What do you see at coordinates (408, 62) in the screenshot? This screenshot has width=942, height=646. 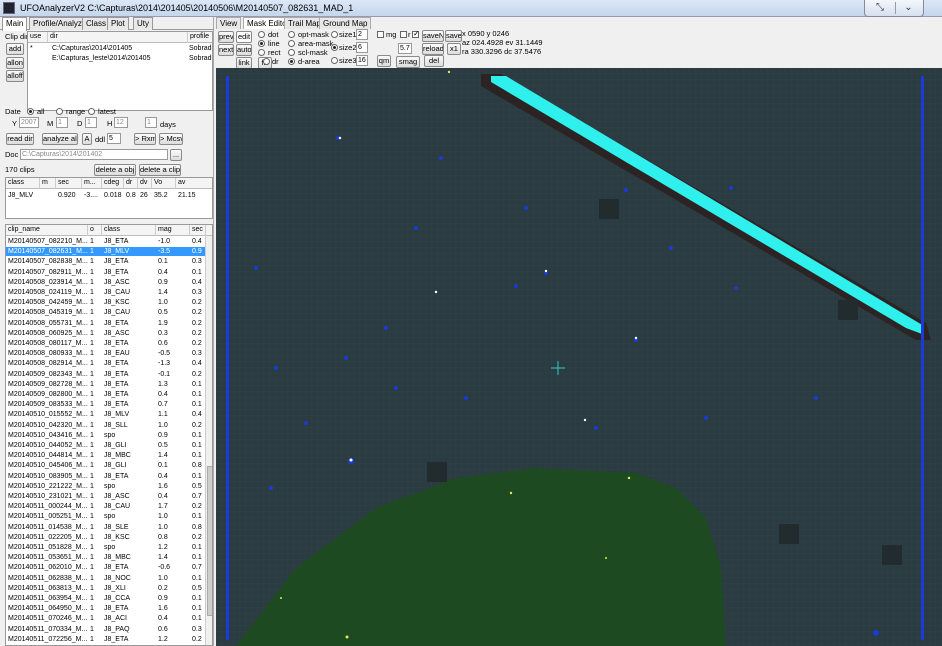 I see `smag-button: smag` at bounding box center [408, 62].